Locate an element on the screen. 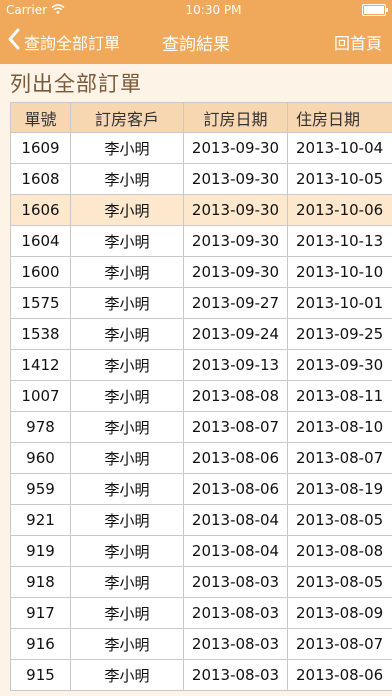 This screenshot has height=696, width=392. table-row: 1609 李小明 2013-09-30 2013-10-04 is located at coordinates (201, 148).